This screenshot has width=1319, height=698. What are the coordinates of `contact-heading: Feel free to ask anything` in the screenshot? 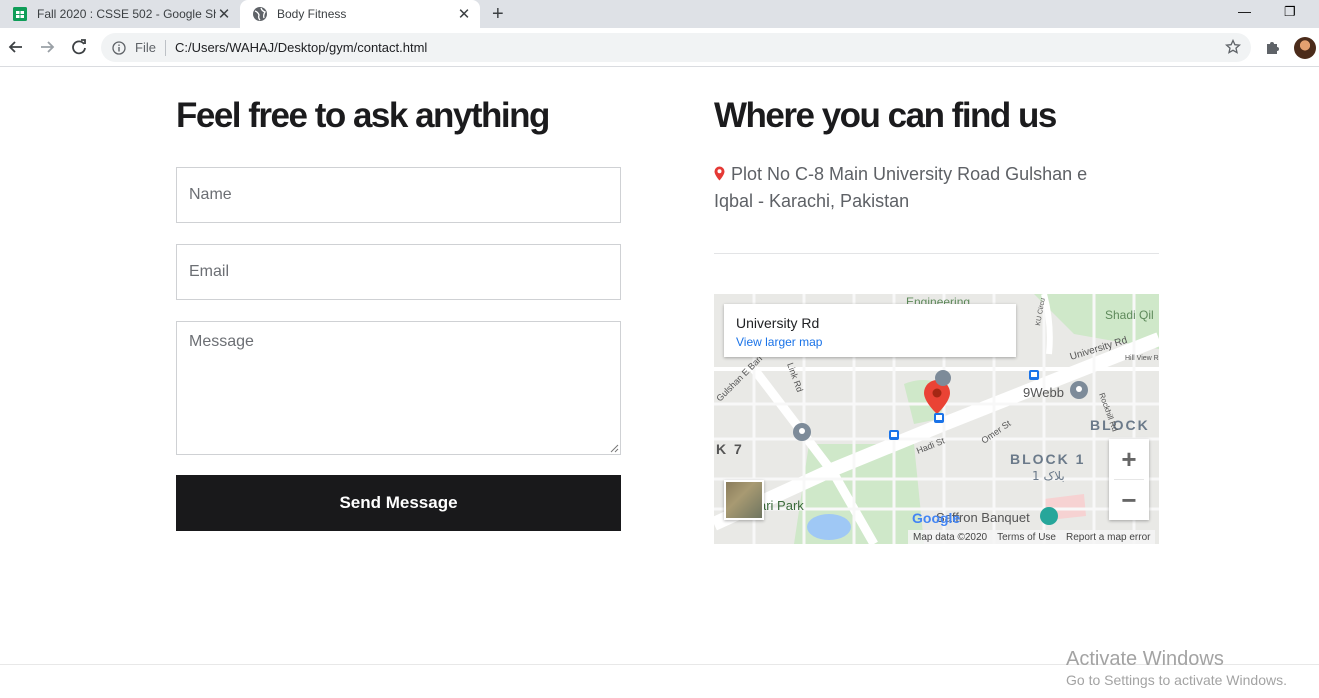 It's located at (363, 115).